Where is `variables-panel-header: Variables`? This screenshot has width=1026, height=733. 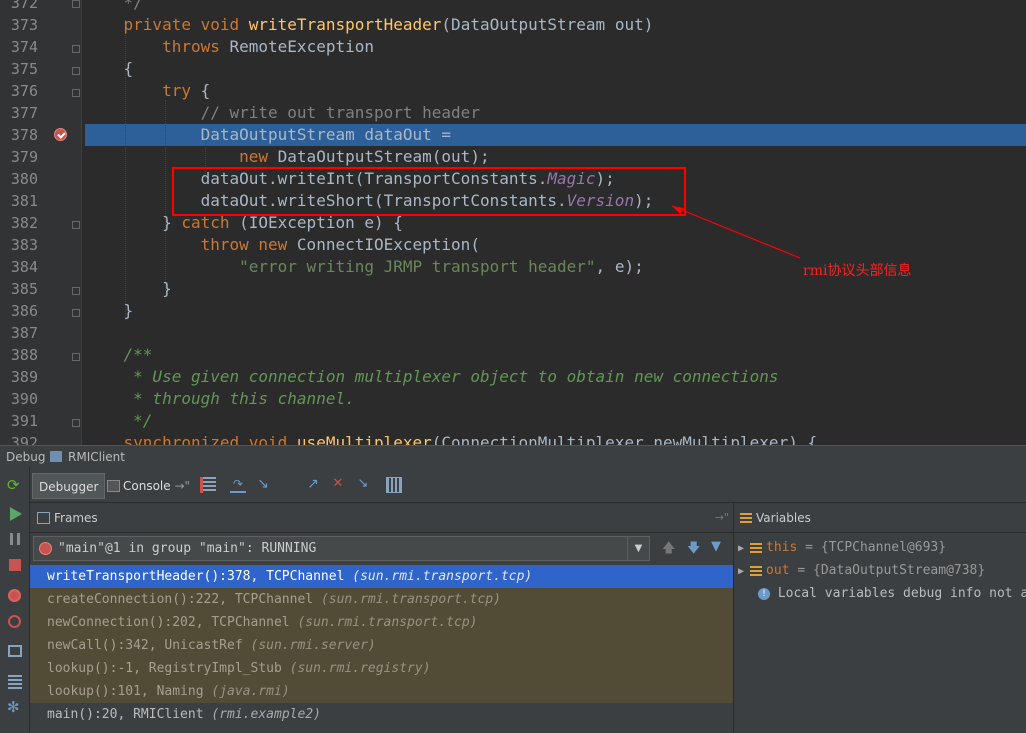
variables-panel-header: Variables is located at coordinates (879, 518).